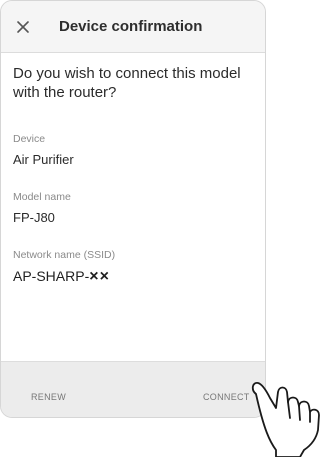 This screenshot has width=334, height=457. I want to click on model-name-label: Model name, so click(42, 197).